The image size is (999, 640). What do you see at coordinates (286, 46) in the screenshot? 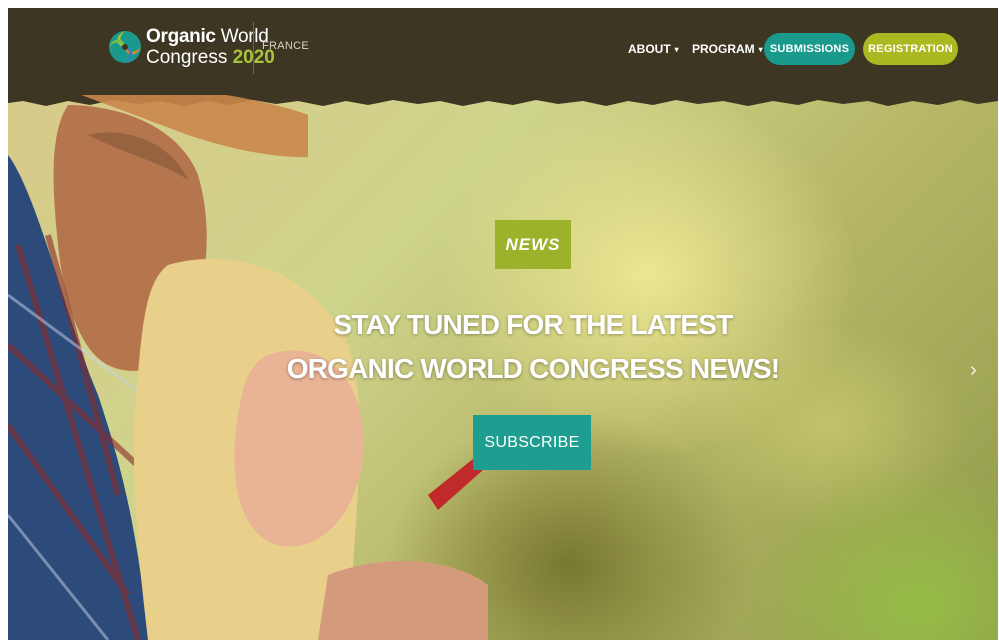
I see `country-label: FRANCE` at bounding box center [286, 46].